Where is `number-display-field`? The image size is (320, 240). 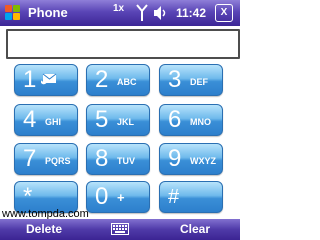
number-display-field is located at coordinates (123, 44).